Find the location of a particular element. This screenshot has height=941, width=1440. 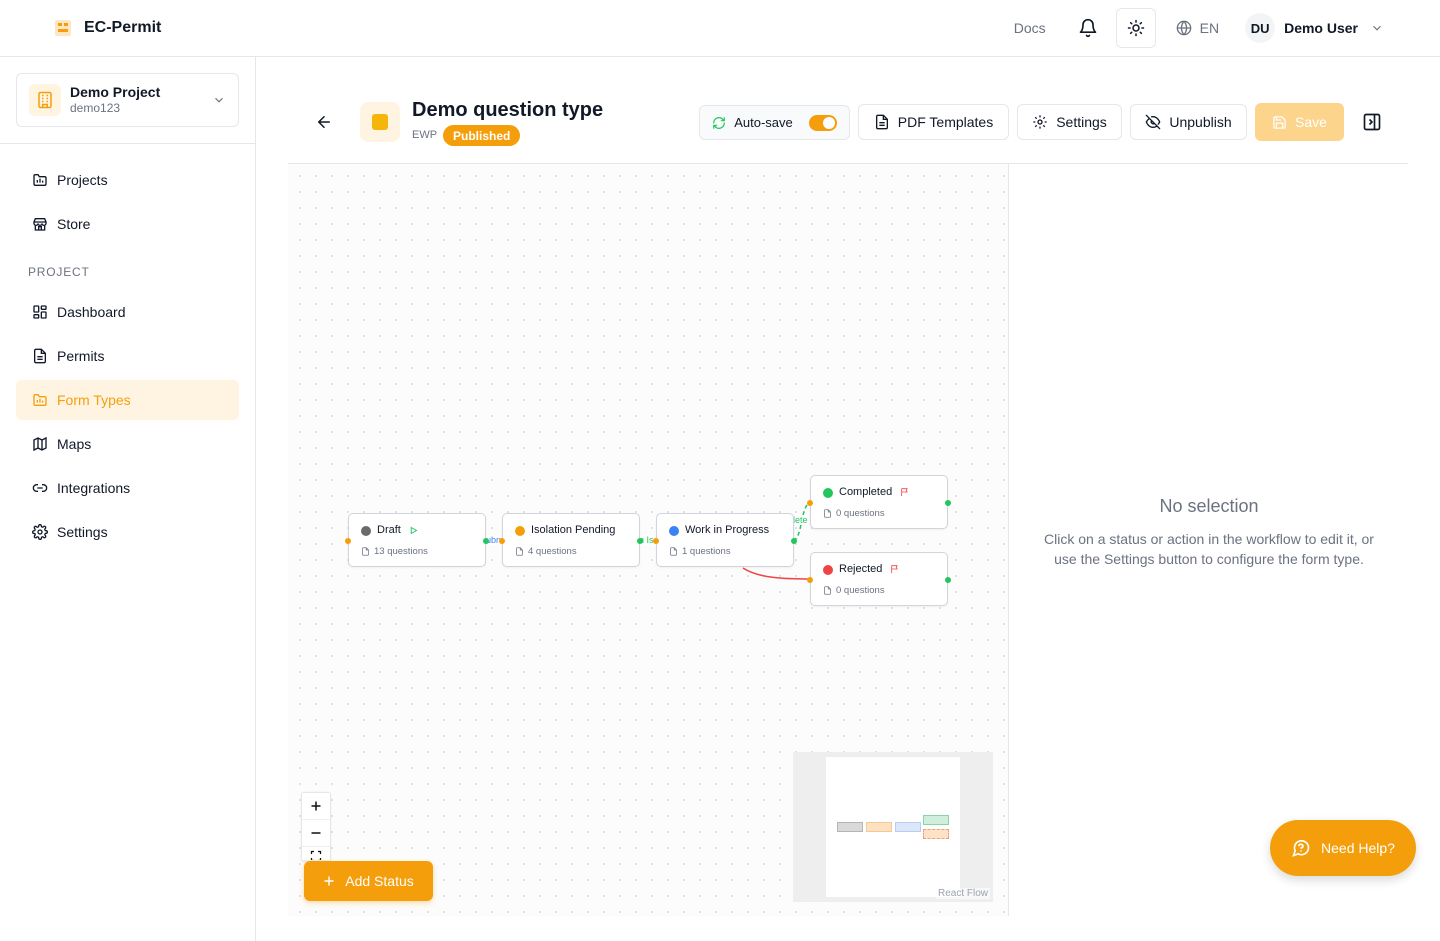

zoom-controls is located at coordinates (316, 827).